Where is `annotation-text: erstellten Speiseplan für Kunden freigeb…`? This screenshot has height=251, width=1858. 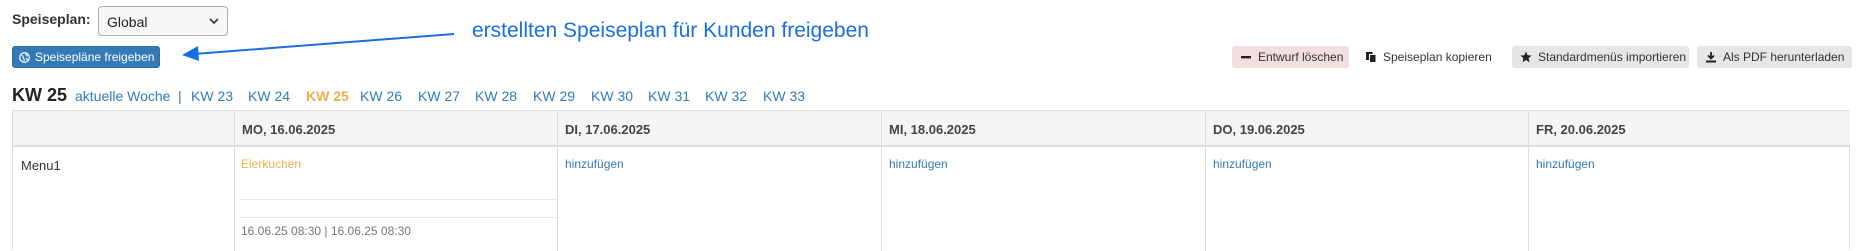 annotation-text: erstellten Speiseplan für Kunden freigeb… is located at coordinates (670, 30).